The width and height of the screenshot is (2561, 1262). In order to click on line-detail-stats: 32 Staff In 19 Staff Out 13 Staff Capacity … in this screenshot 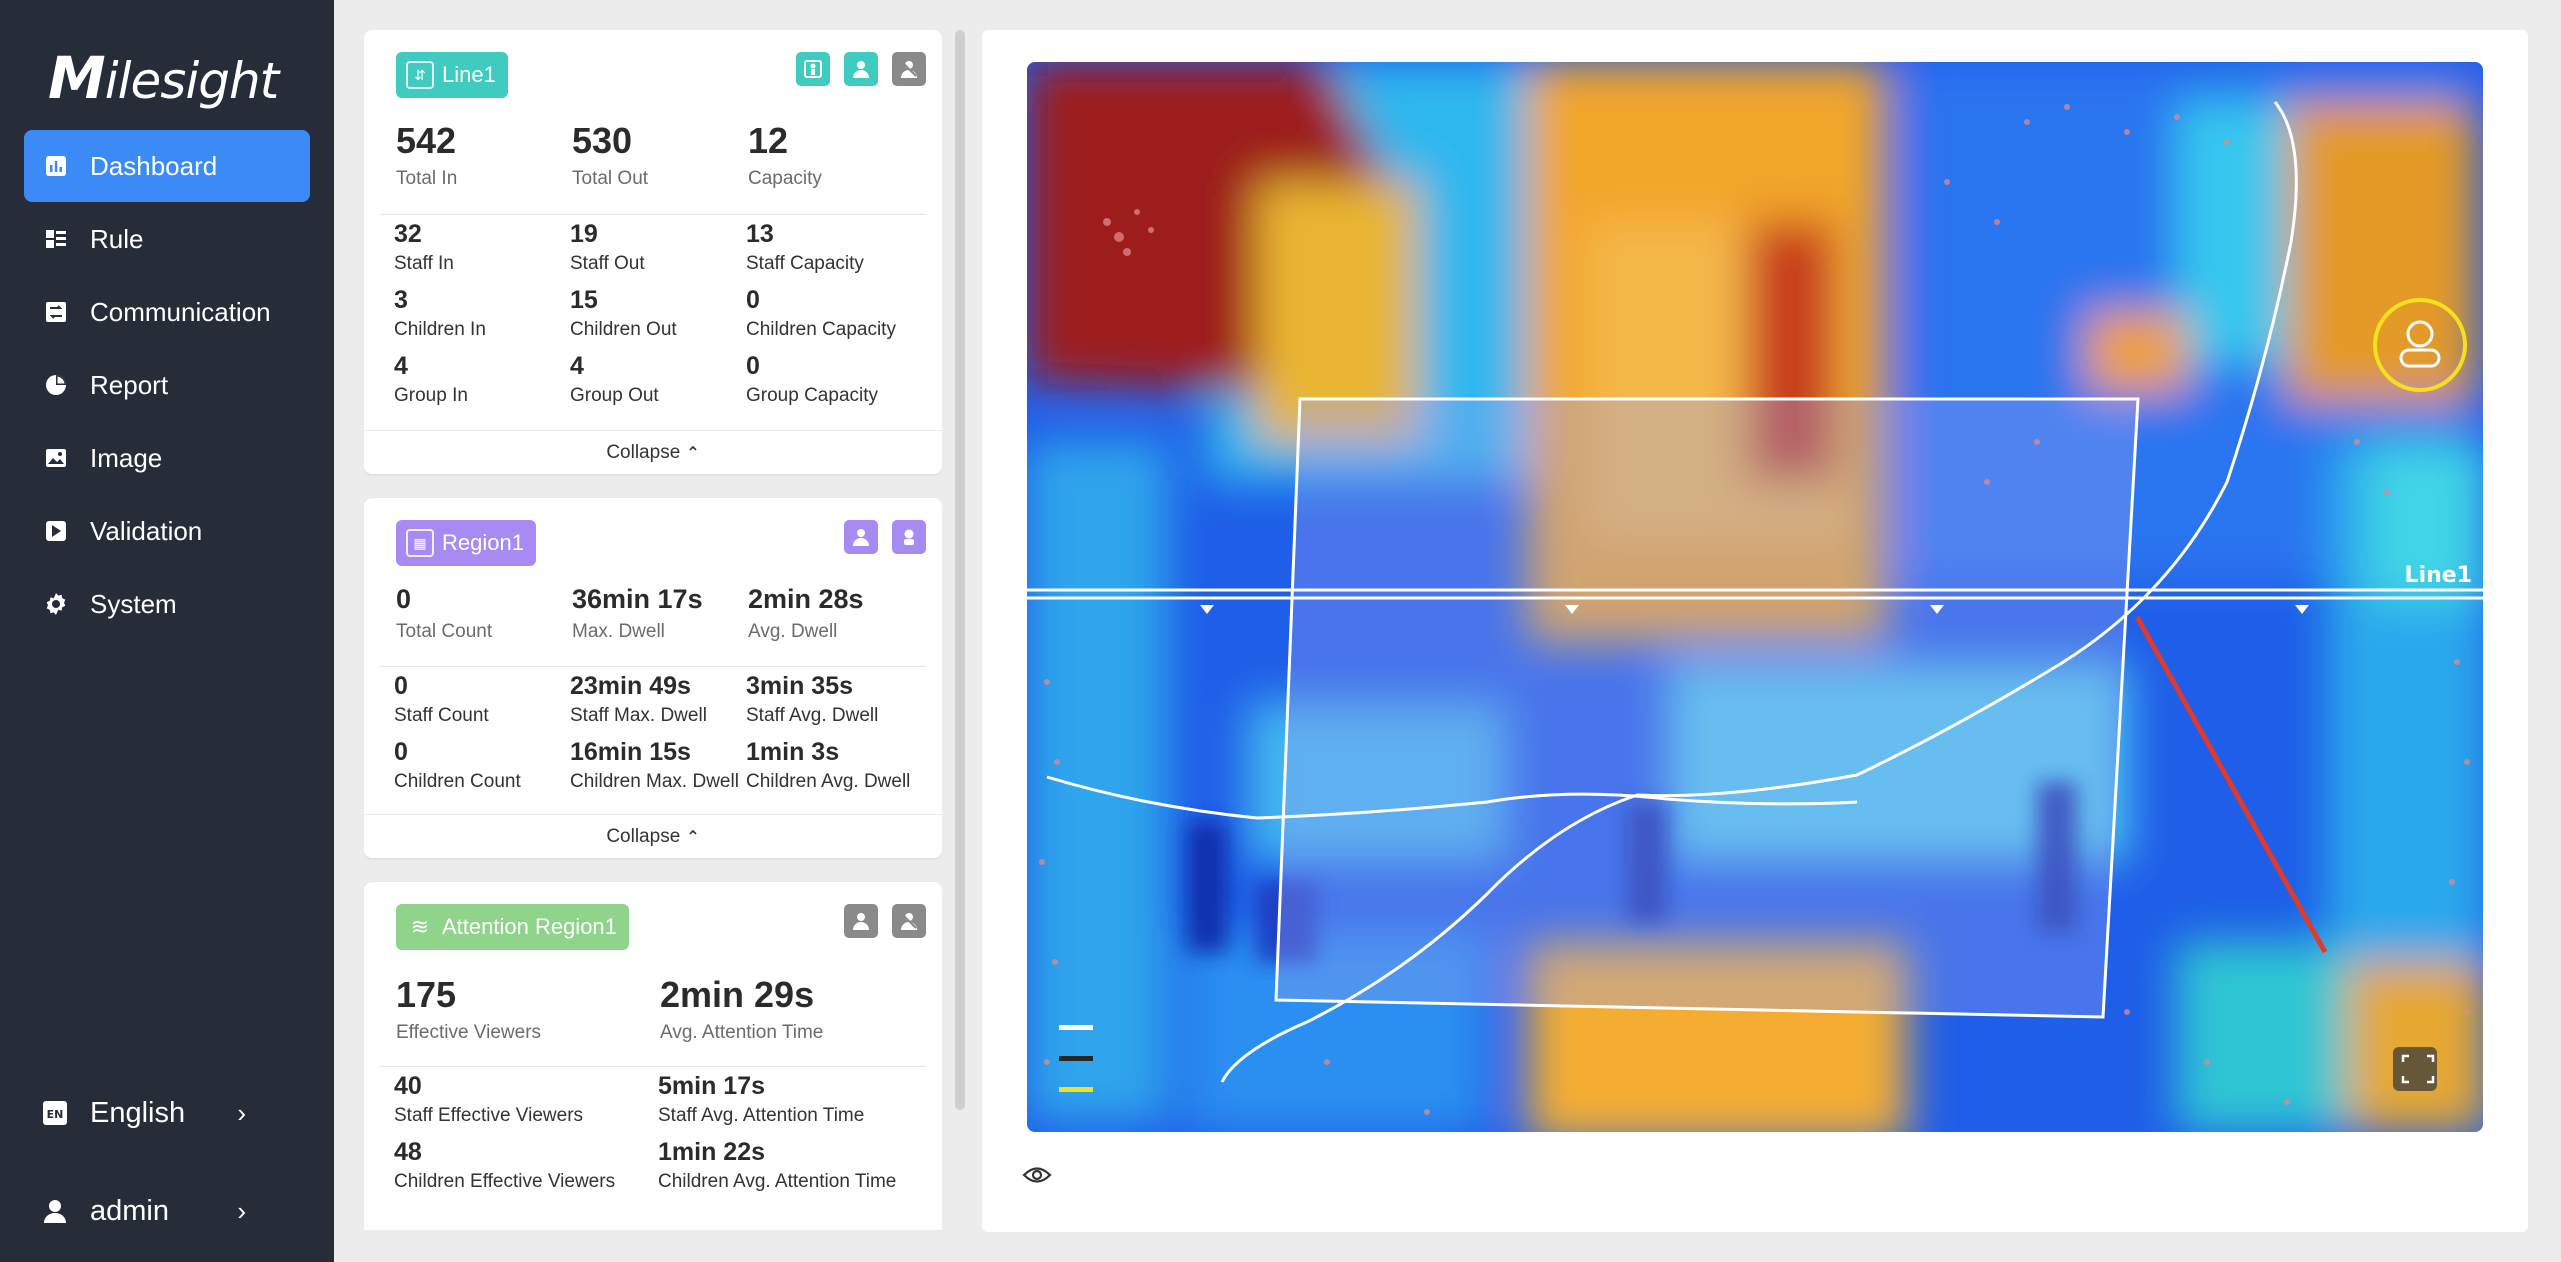, I will do `click(660, 315)`.